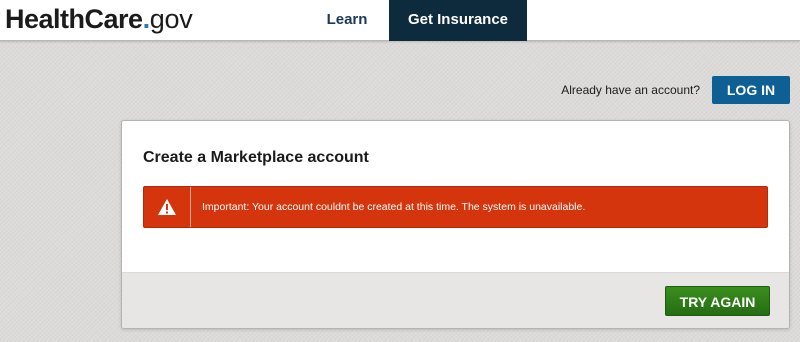 Image resolution: width=800 pixels, height=342 pixels. Describe the element at coordinates (74, 19) in the screenshot. I see `logo-main-text: HealthCare` at that location.